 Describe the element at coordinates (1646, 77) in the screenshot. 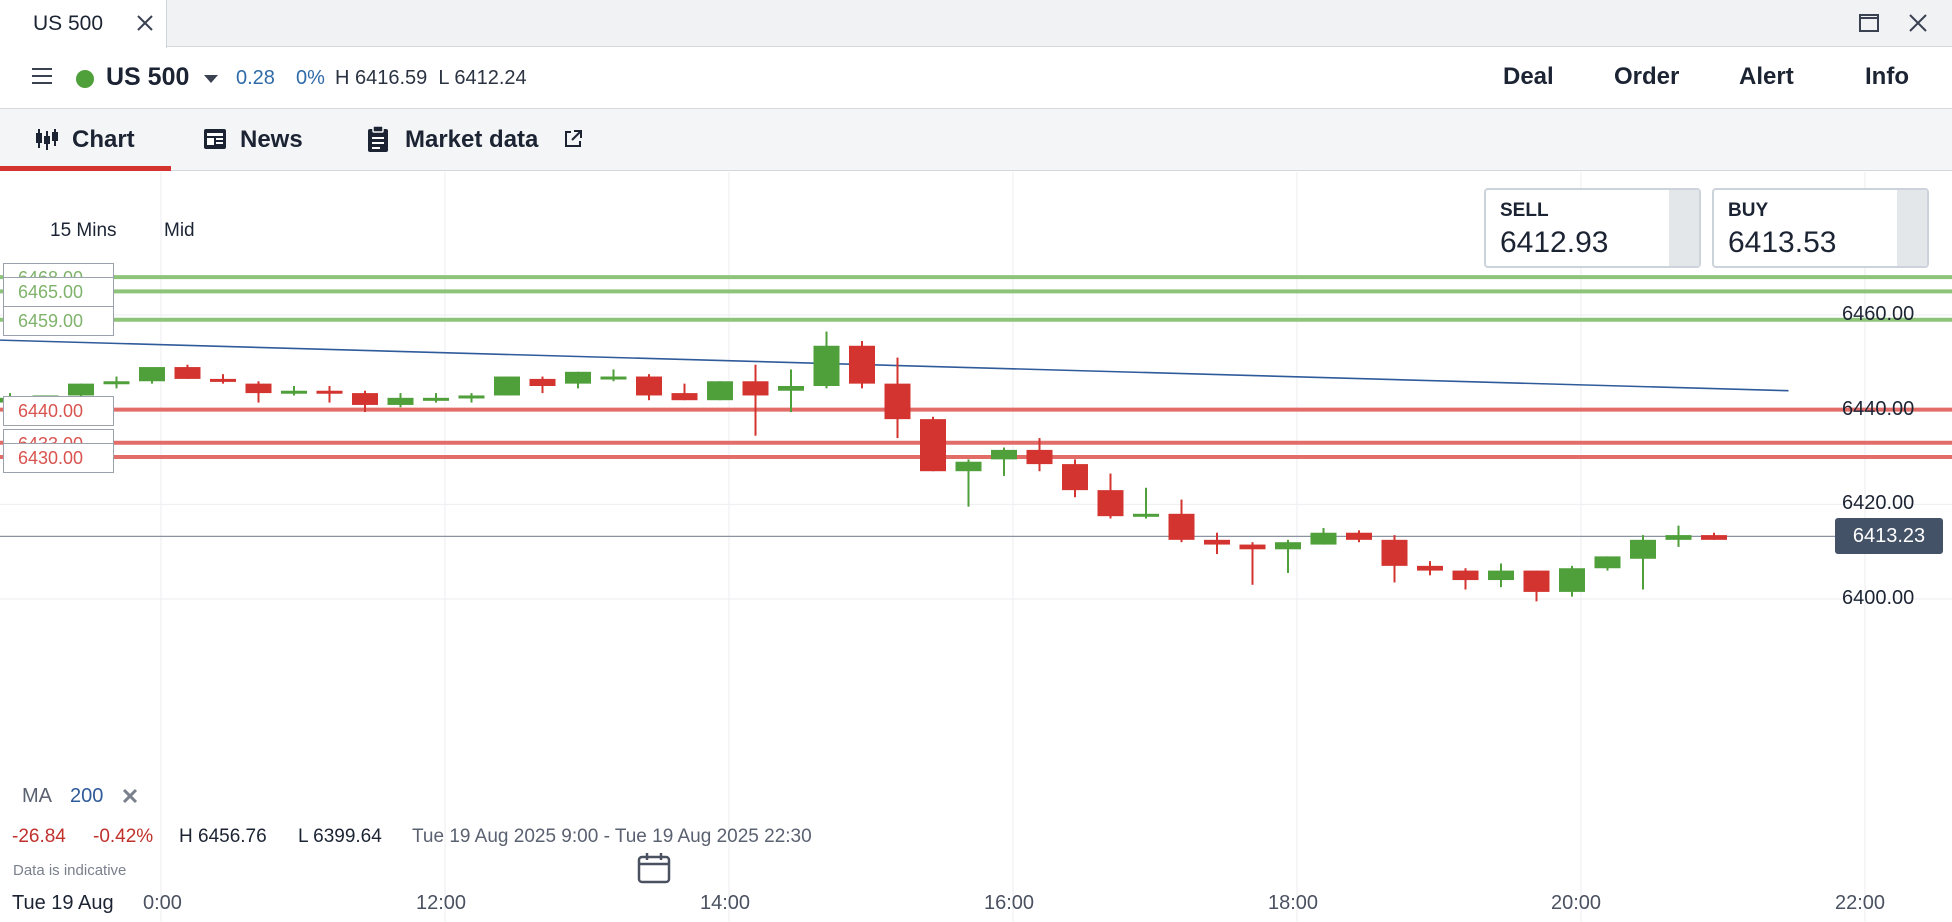

I see `order-button: Order` at that location.